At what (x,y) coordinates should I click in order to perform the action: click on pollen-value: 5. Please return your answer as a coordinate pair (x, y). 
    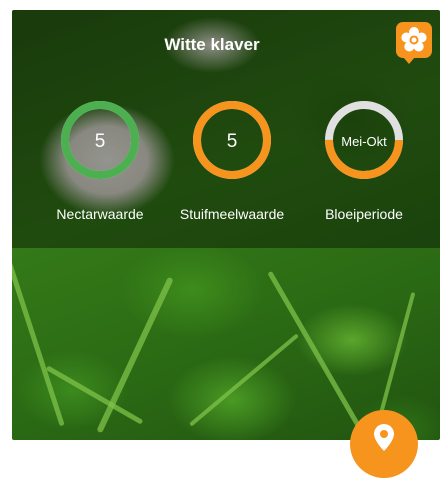
    Looking at the image, I should click on (232, 141).